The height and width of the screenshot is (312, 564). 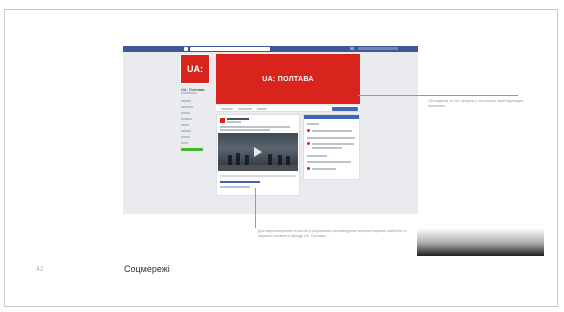 I want to click on cover-title: UA: ПОЛТАВА, so click(x=288, y=79).